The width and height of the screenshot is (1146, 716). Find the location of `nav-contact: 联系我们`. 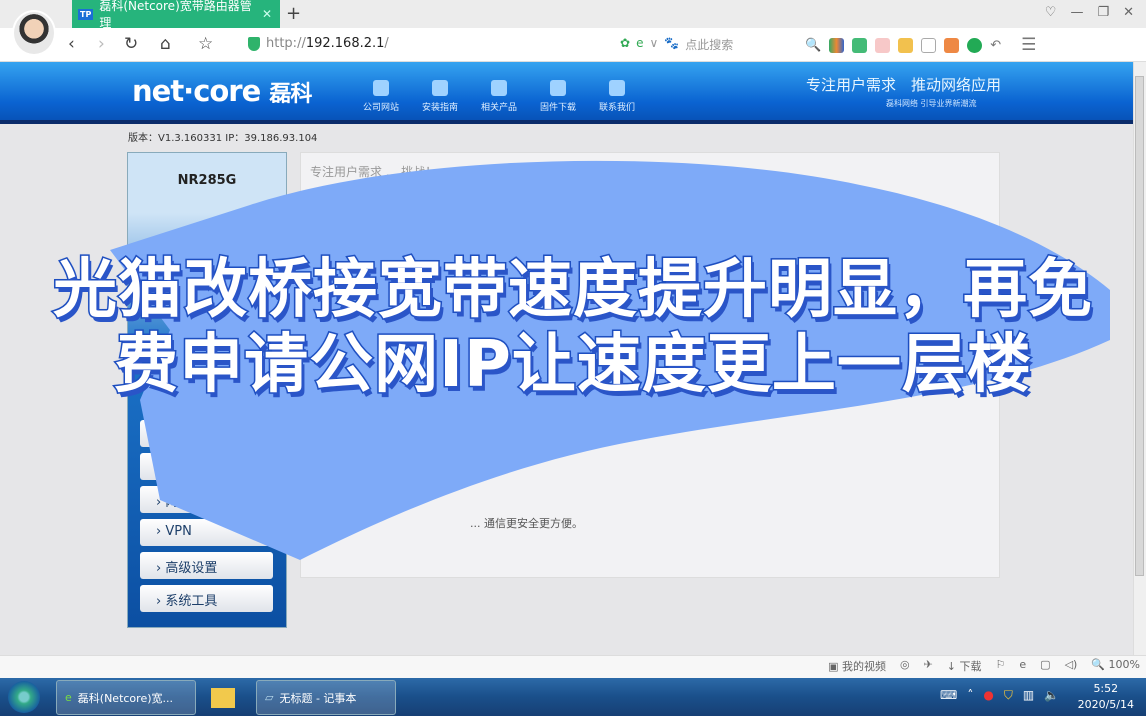

nav-contact: 联系我们 is located at coordinates (617, 96).